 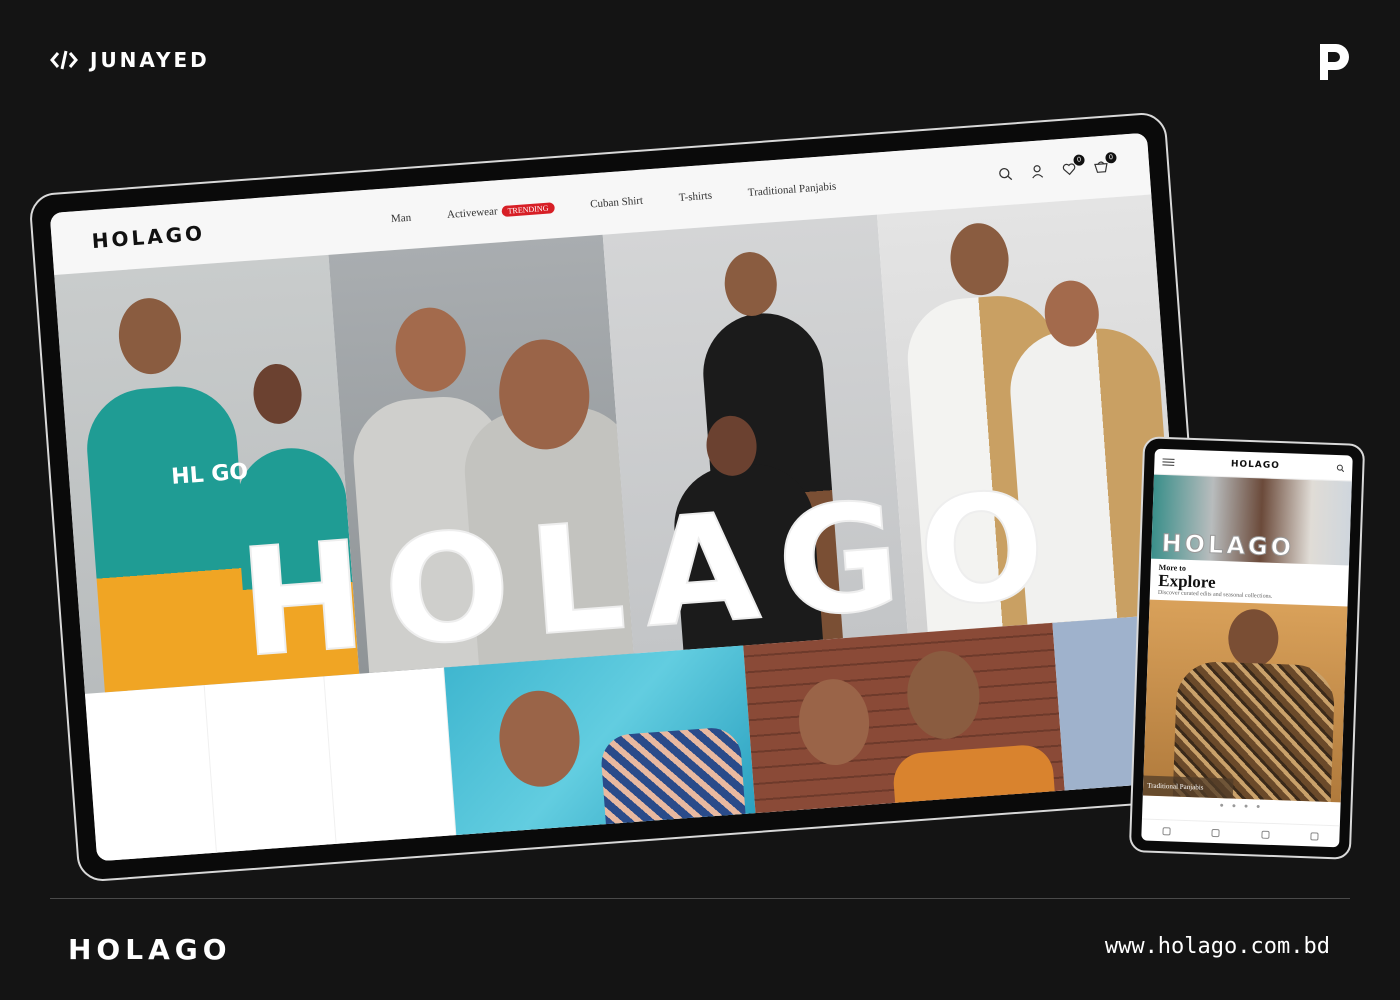 I want to click on cart-icon: 0, so click(x=1105, y=163).